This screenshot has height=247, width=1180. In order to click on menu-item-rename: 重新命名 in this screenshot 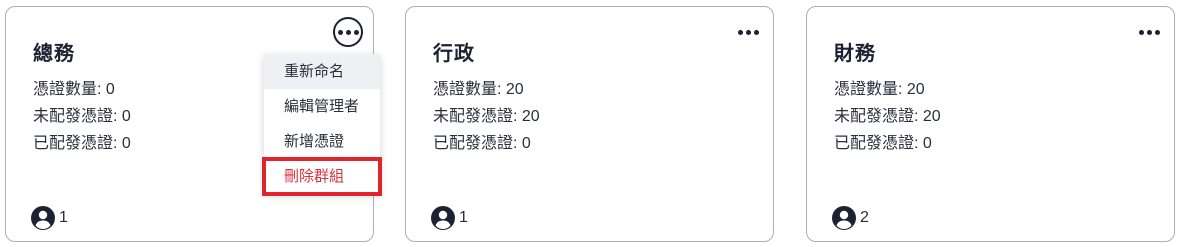, I will do `click(322, 71)`.